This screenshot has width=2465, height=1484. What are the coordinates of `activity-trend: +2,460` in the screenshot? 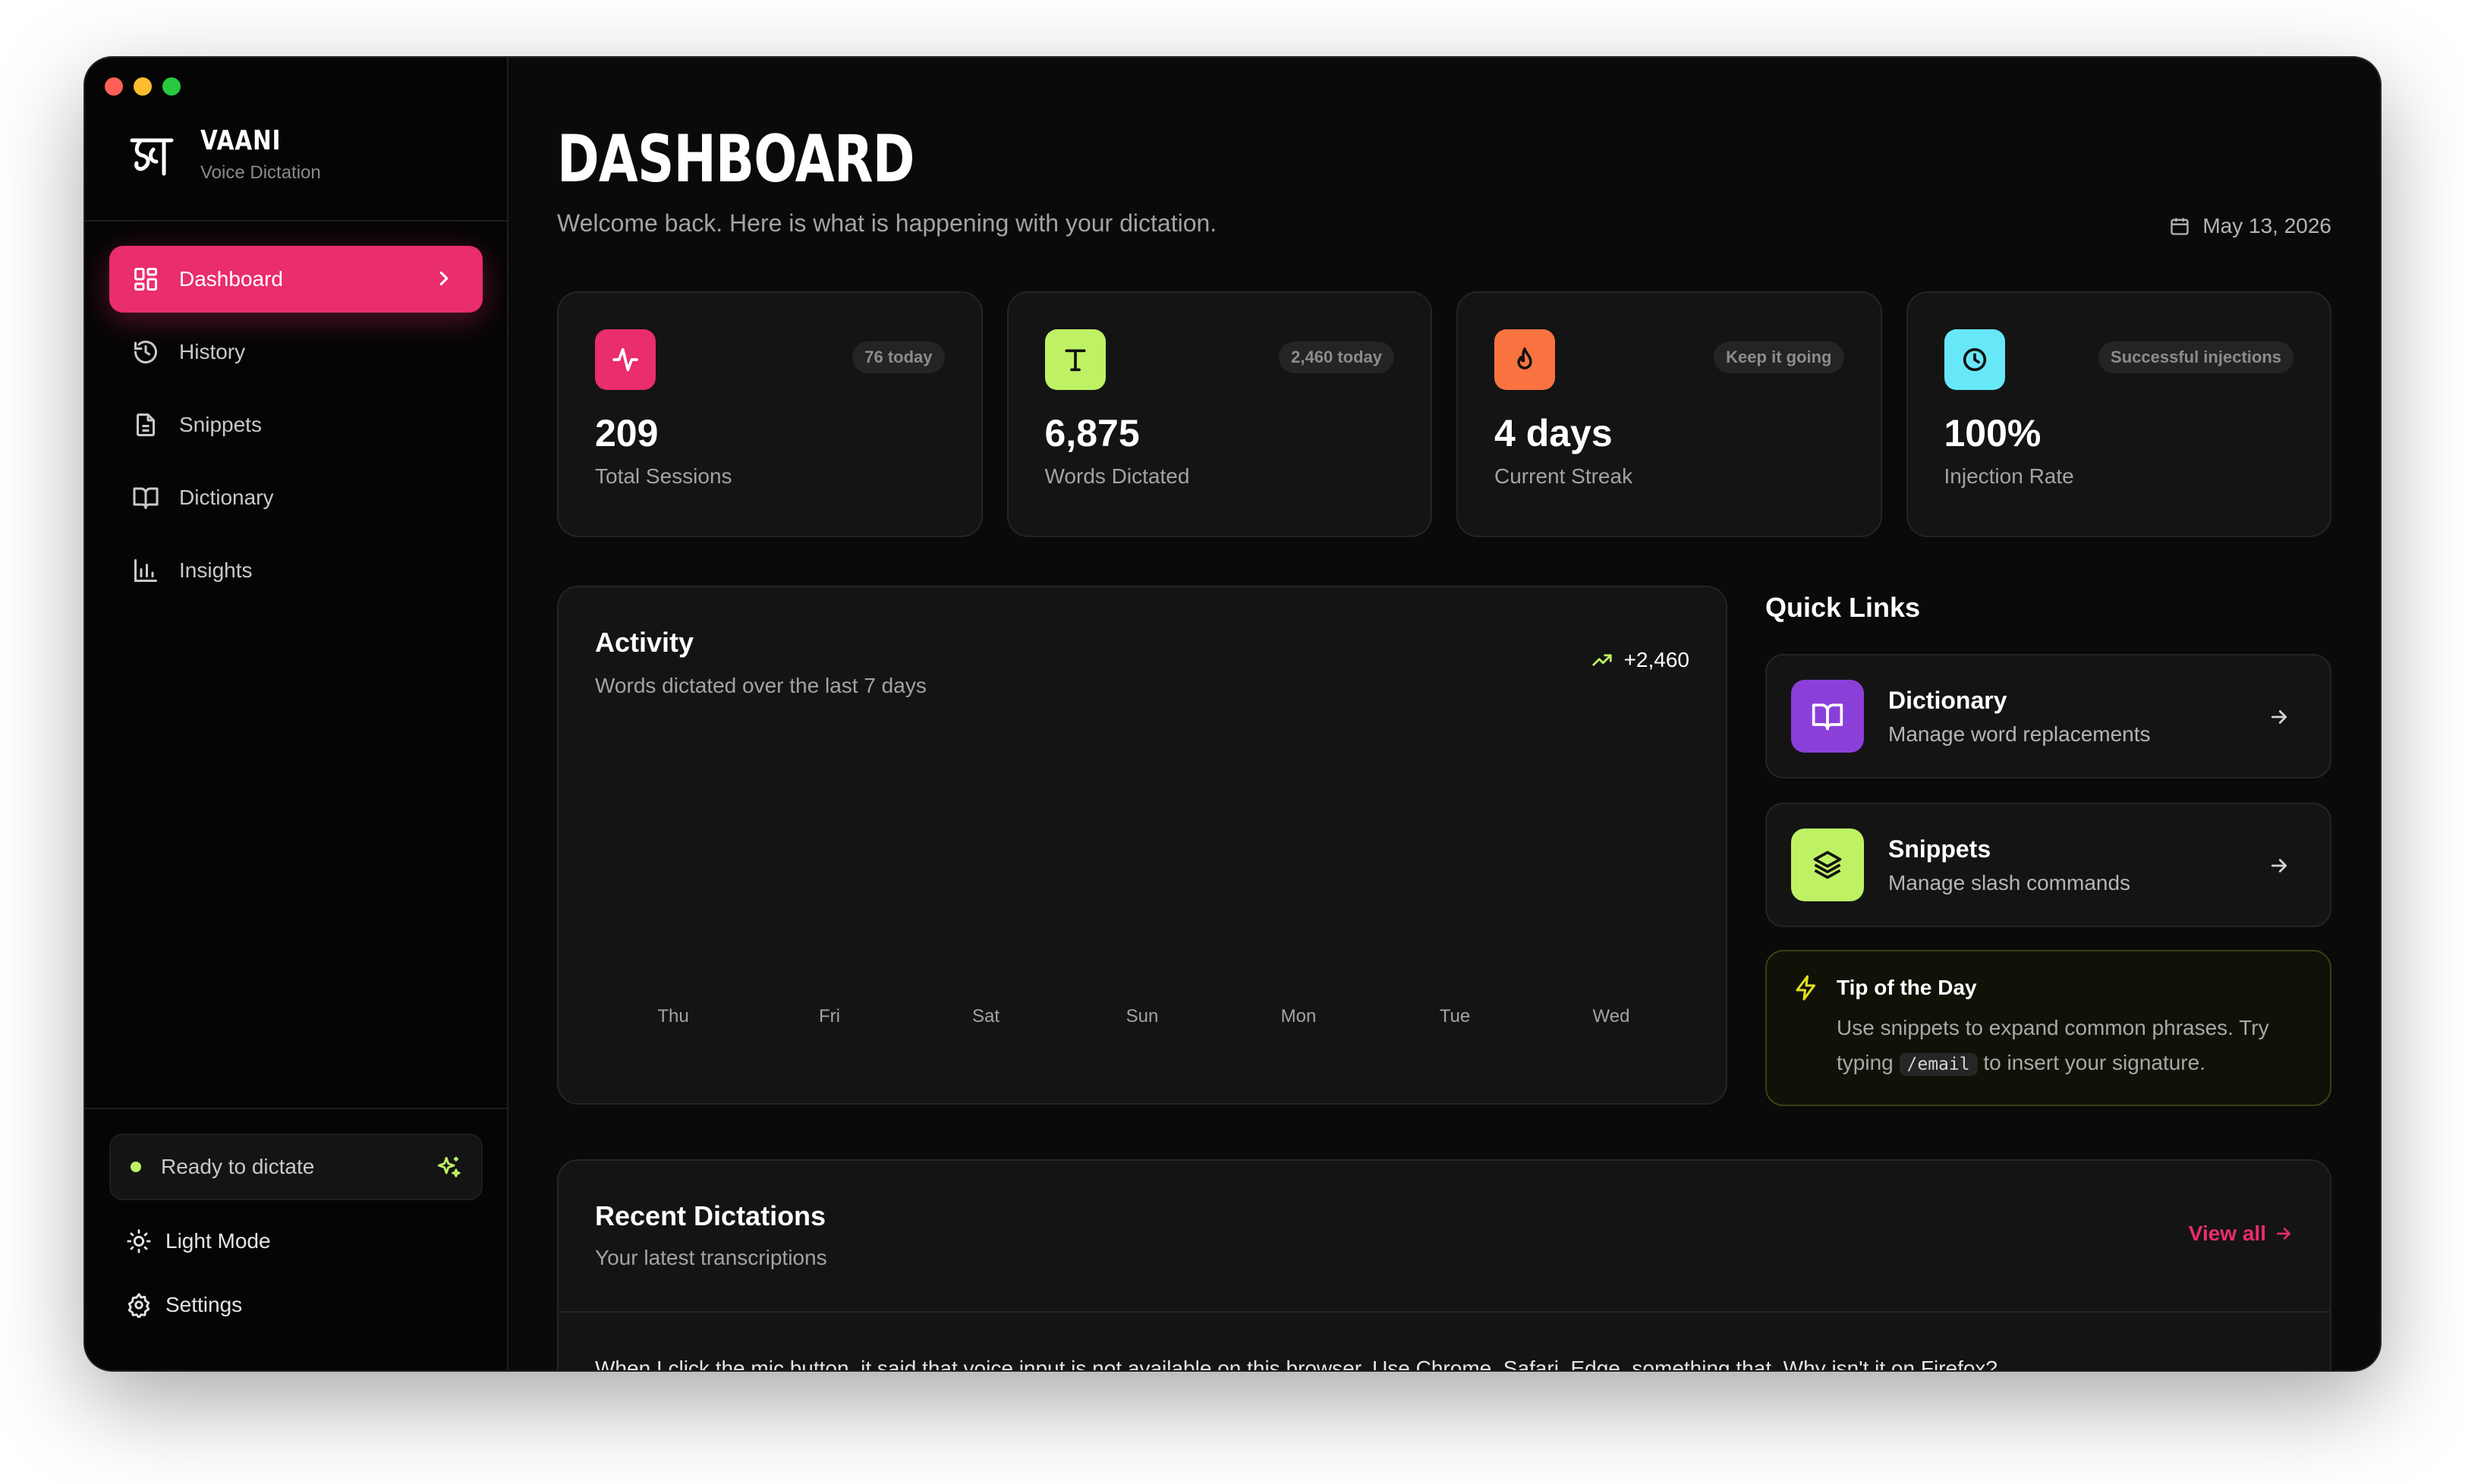 It's located at (1640, 660).